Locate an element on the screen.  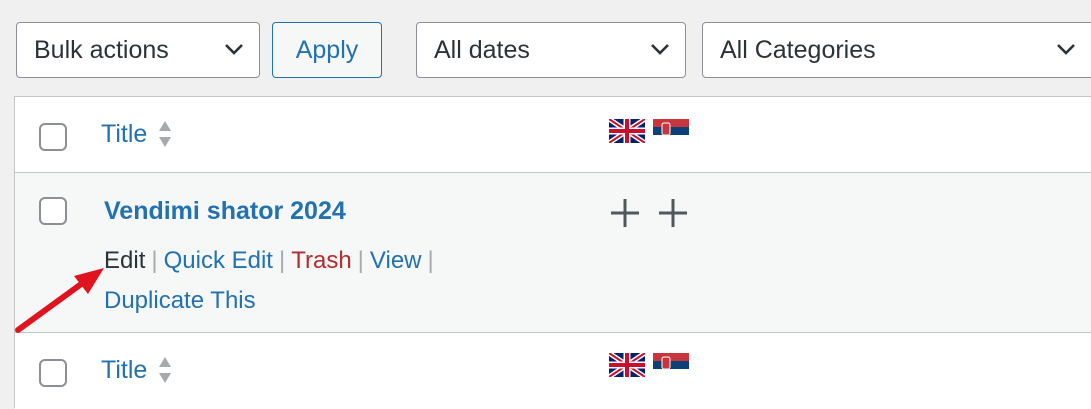
post-title-link: Vendimi shator 2024 is located at coordinates (225, 211).